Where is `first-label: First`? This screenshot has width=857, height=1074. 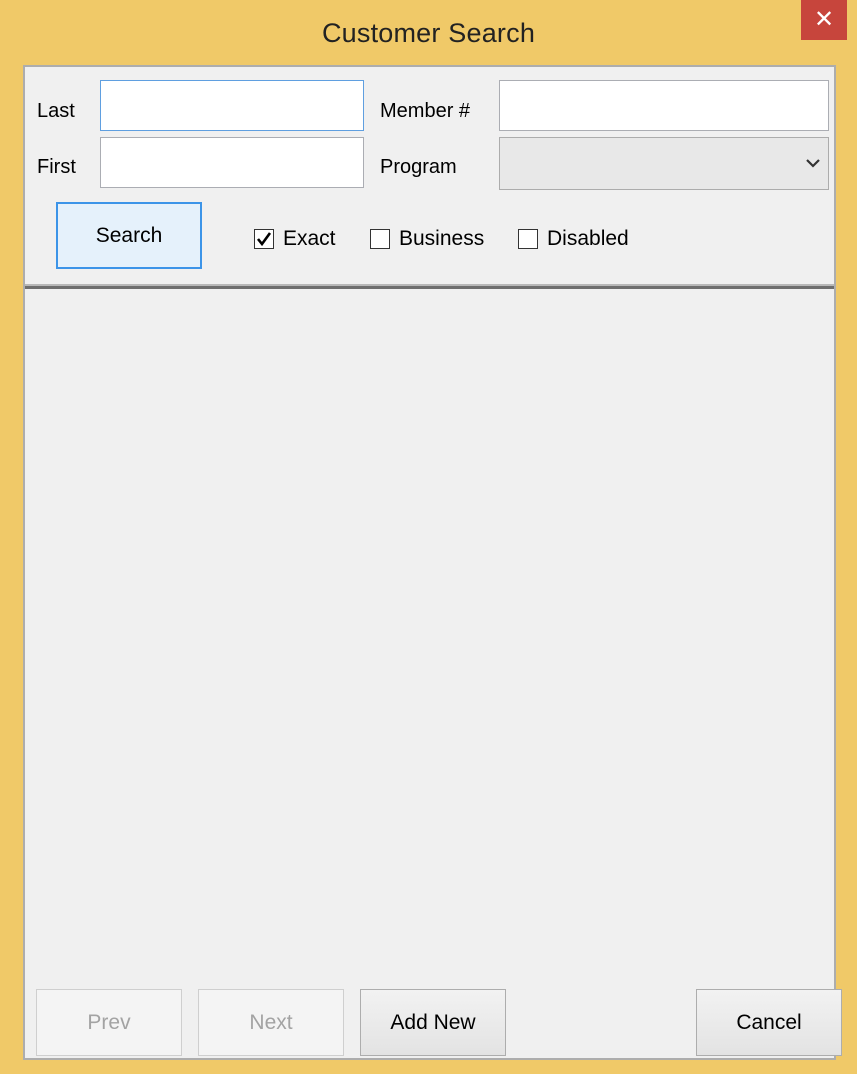 first-label: First is located at coordinates (56, 167).